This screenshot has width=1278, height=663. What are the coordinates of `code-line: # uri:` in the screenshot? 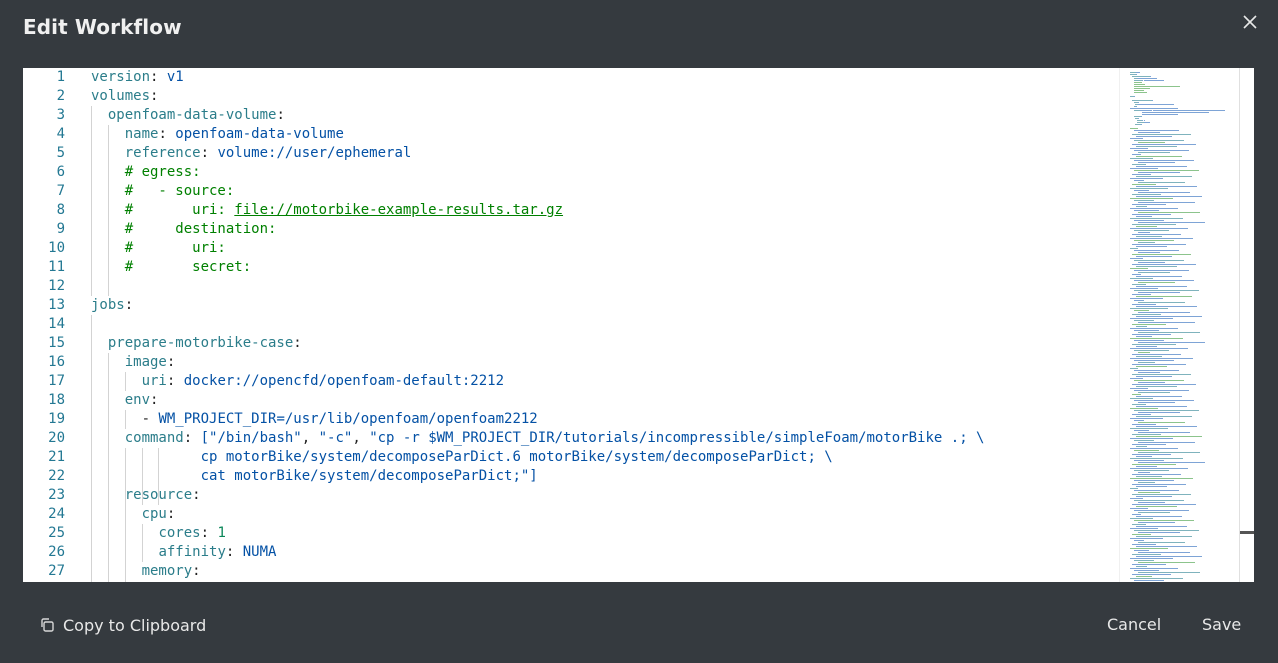 It's located at (605, 248).